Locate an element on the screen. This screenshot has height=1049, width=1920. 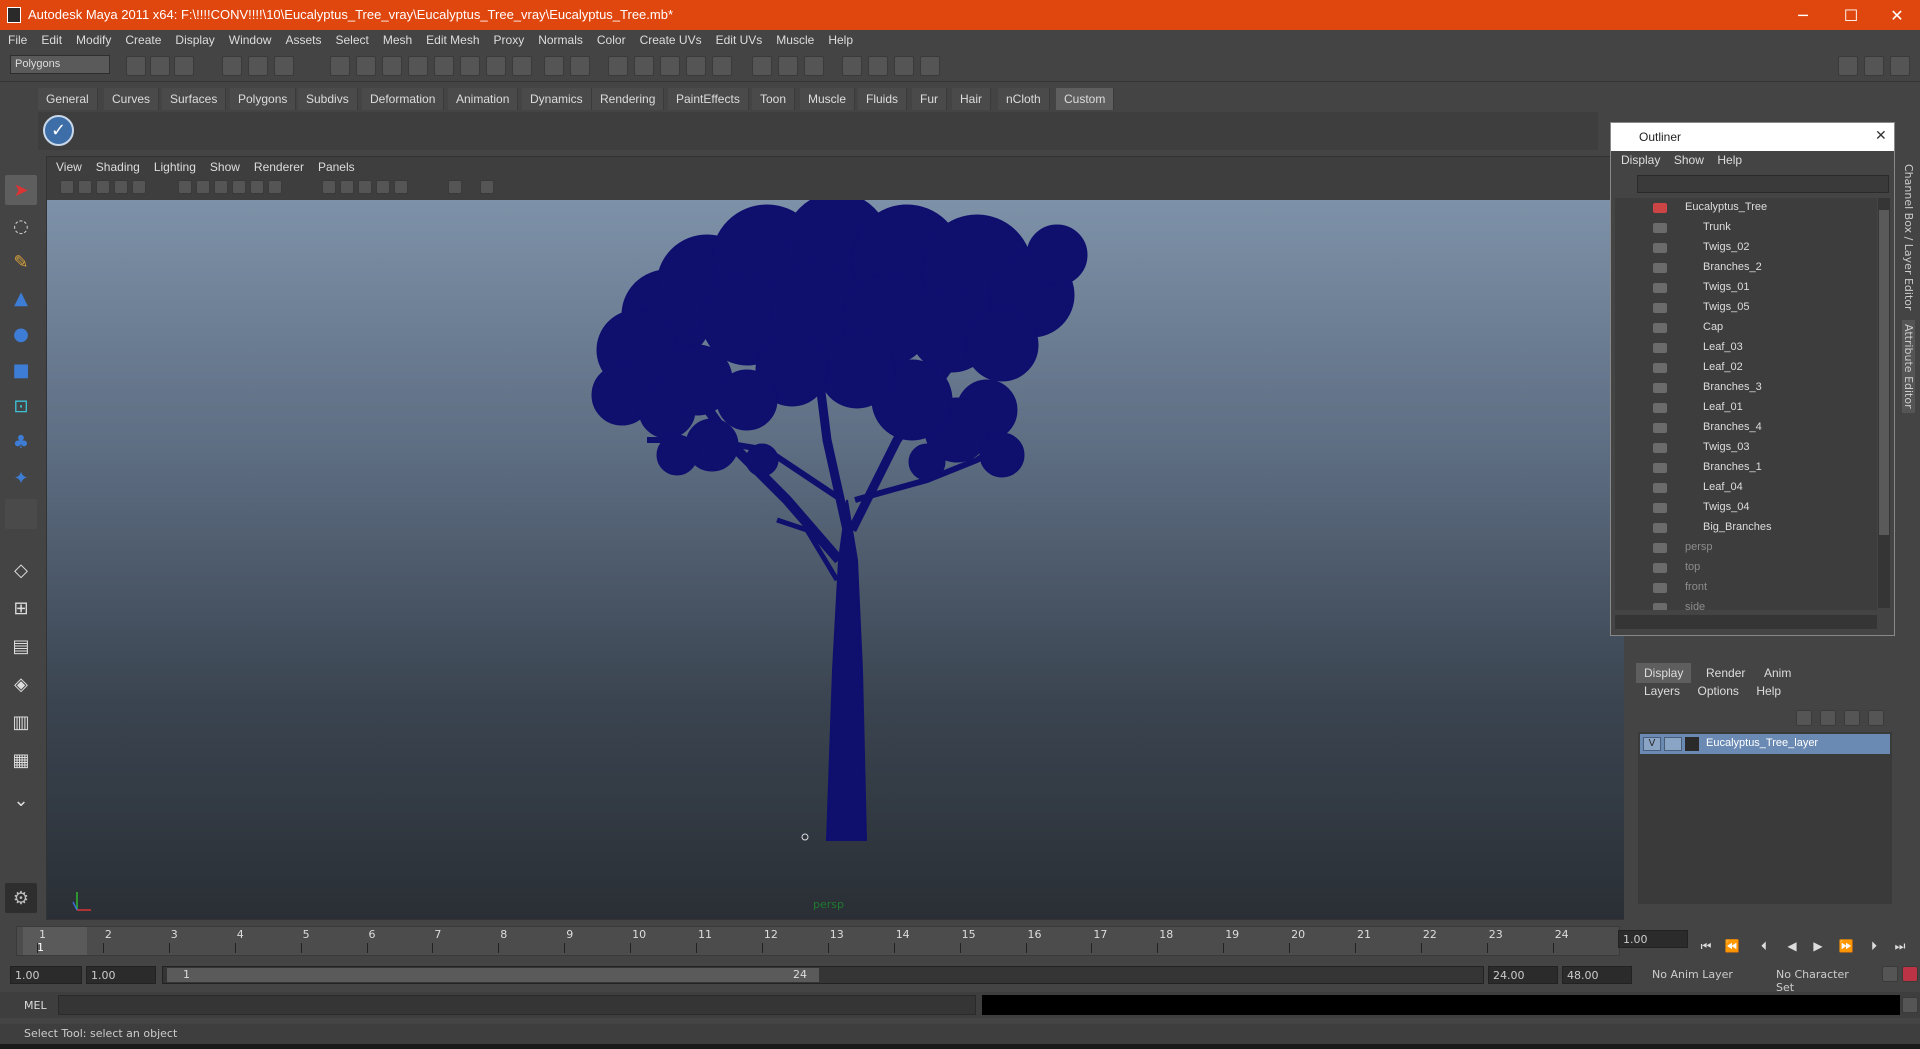
four-view-layout-icon: ⊞ is located at coordinates (21, 608).